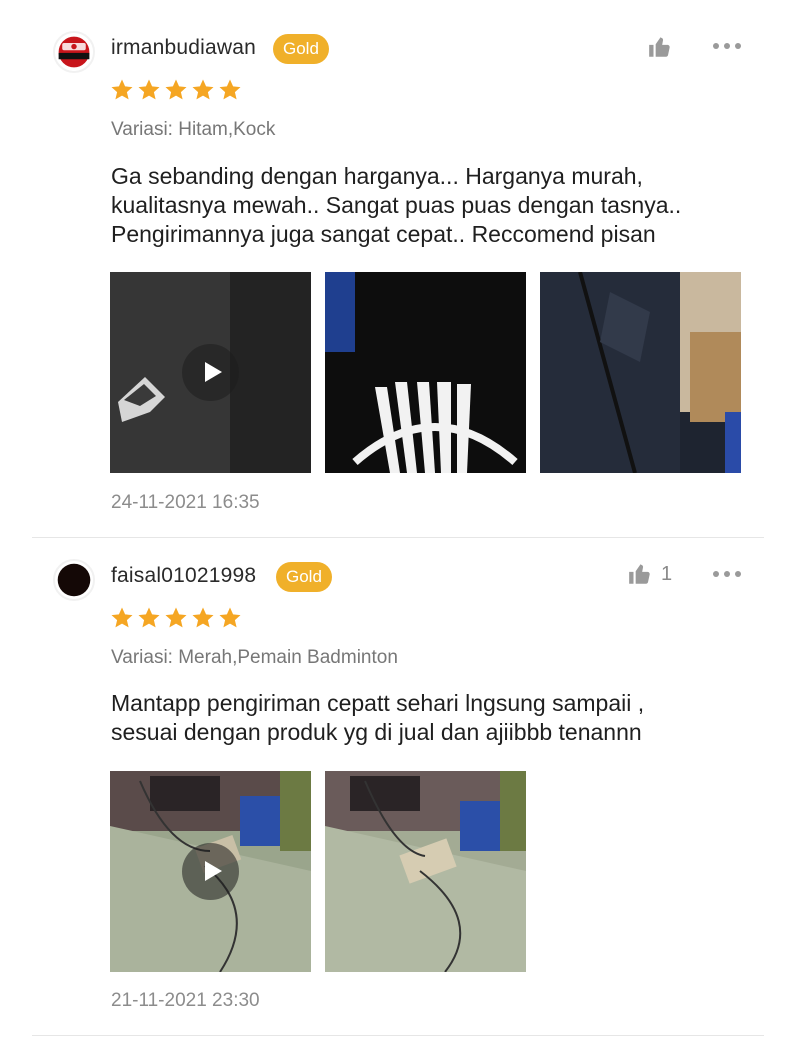  I want to click on variant-label: Variasi: Merah,Pemain Badminton, so click(254, 657).